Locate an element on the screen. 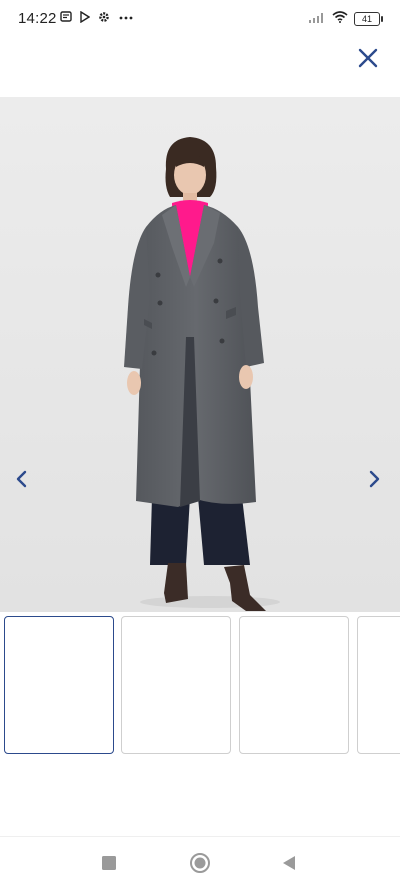  status-bar: 14:22 41 is located at coordinates (200, 18).